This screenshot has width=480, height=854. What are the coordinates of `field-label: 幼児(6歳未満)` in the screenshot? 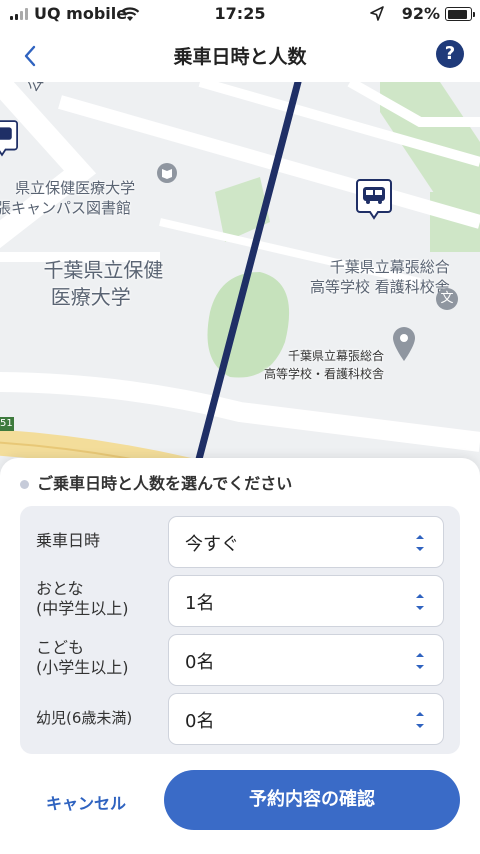 It's located at (84, 718).